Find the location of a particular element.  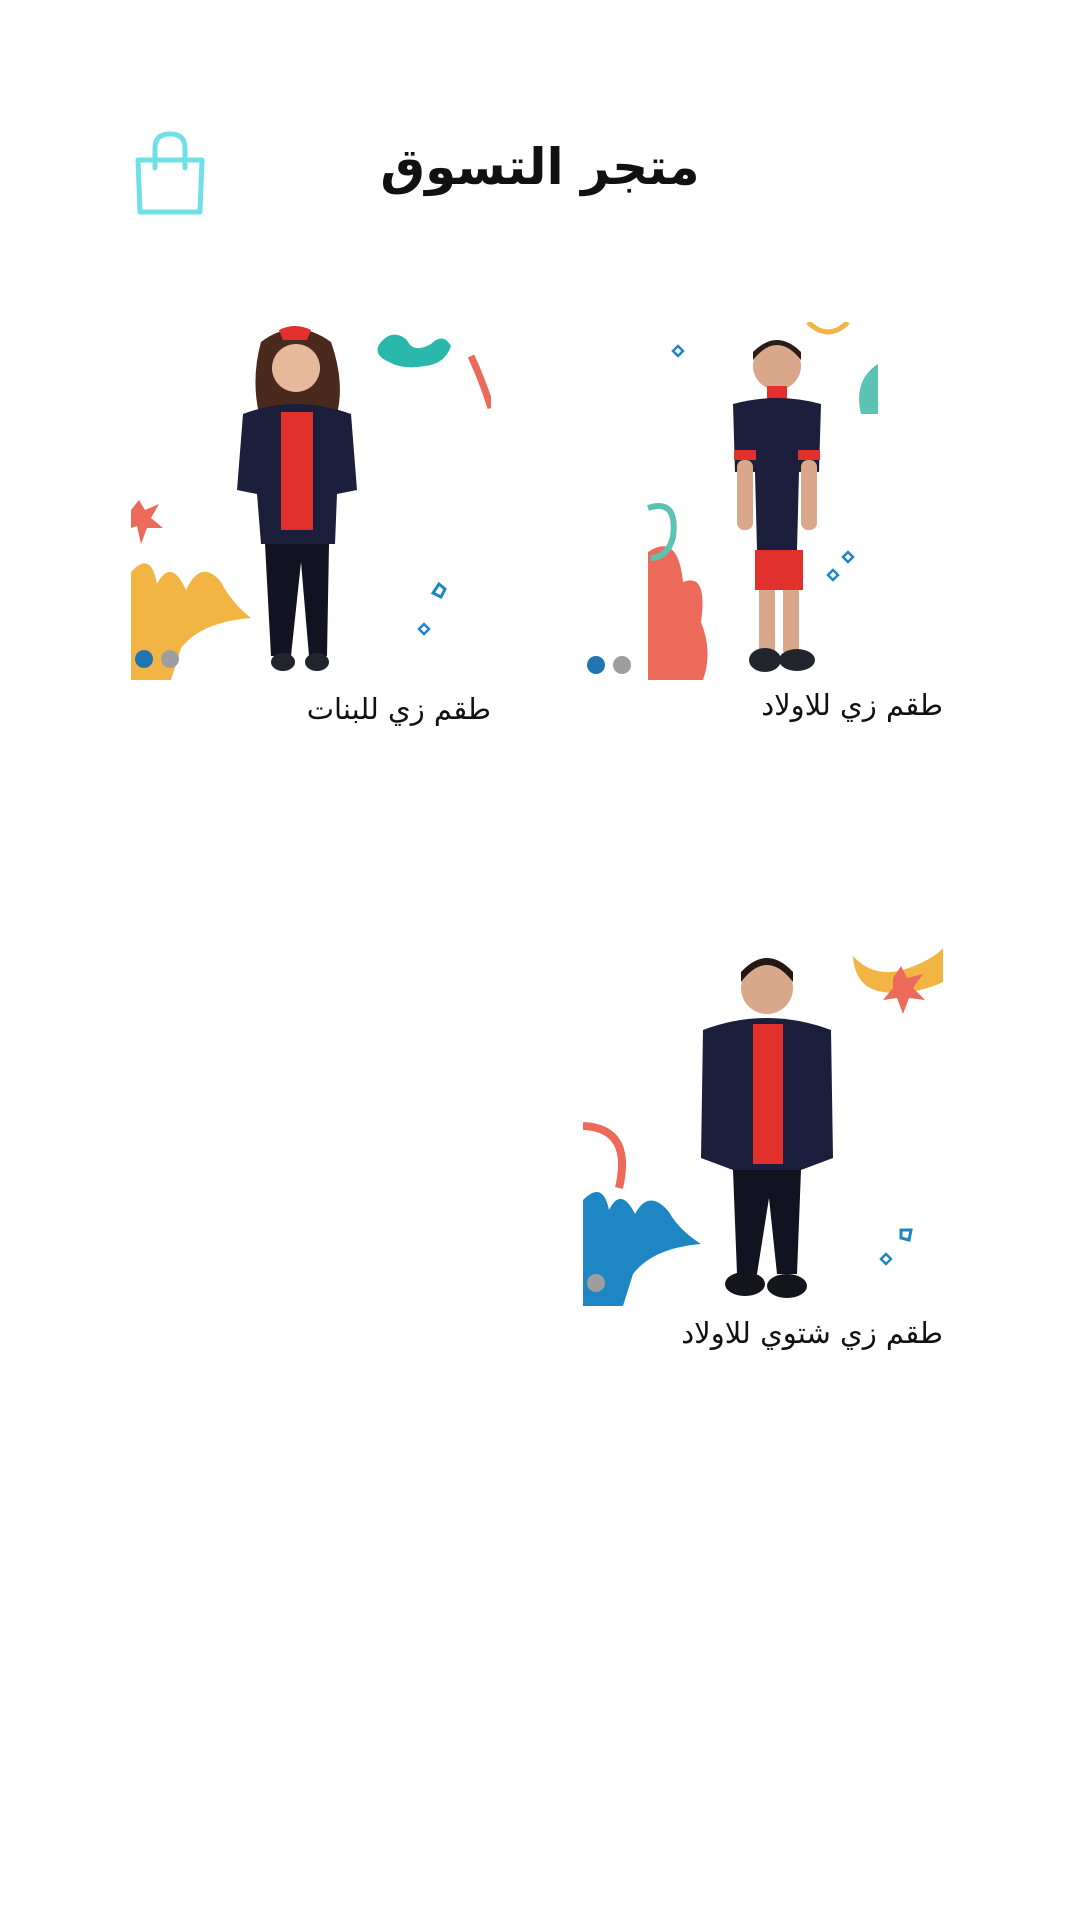

product-name: طقم زي شتوي للاولاد is located at coordinates (812, 1333).